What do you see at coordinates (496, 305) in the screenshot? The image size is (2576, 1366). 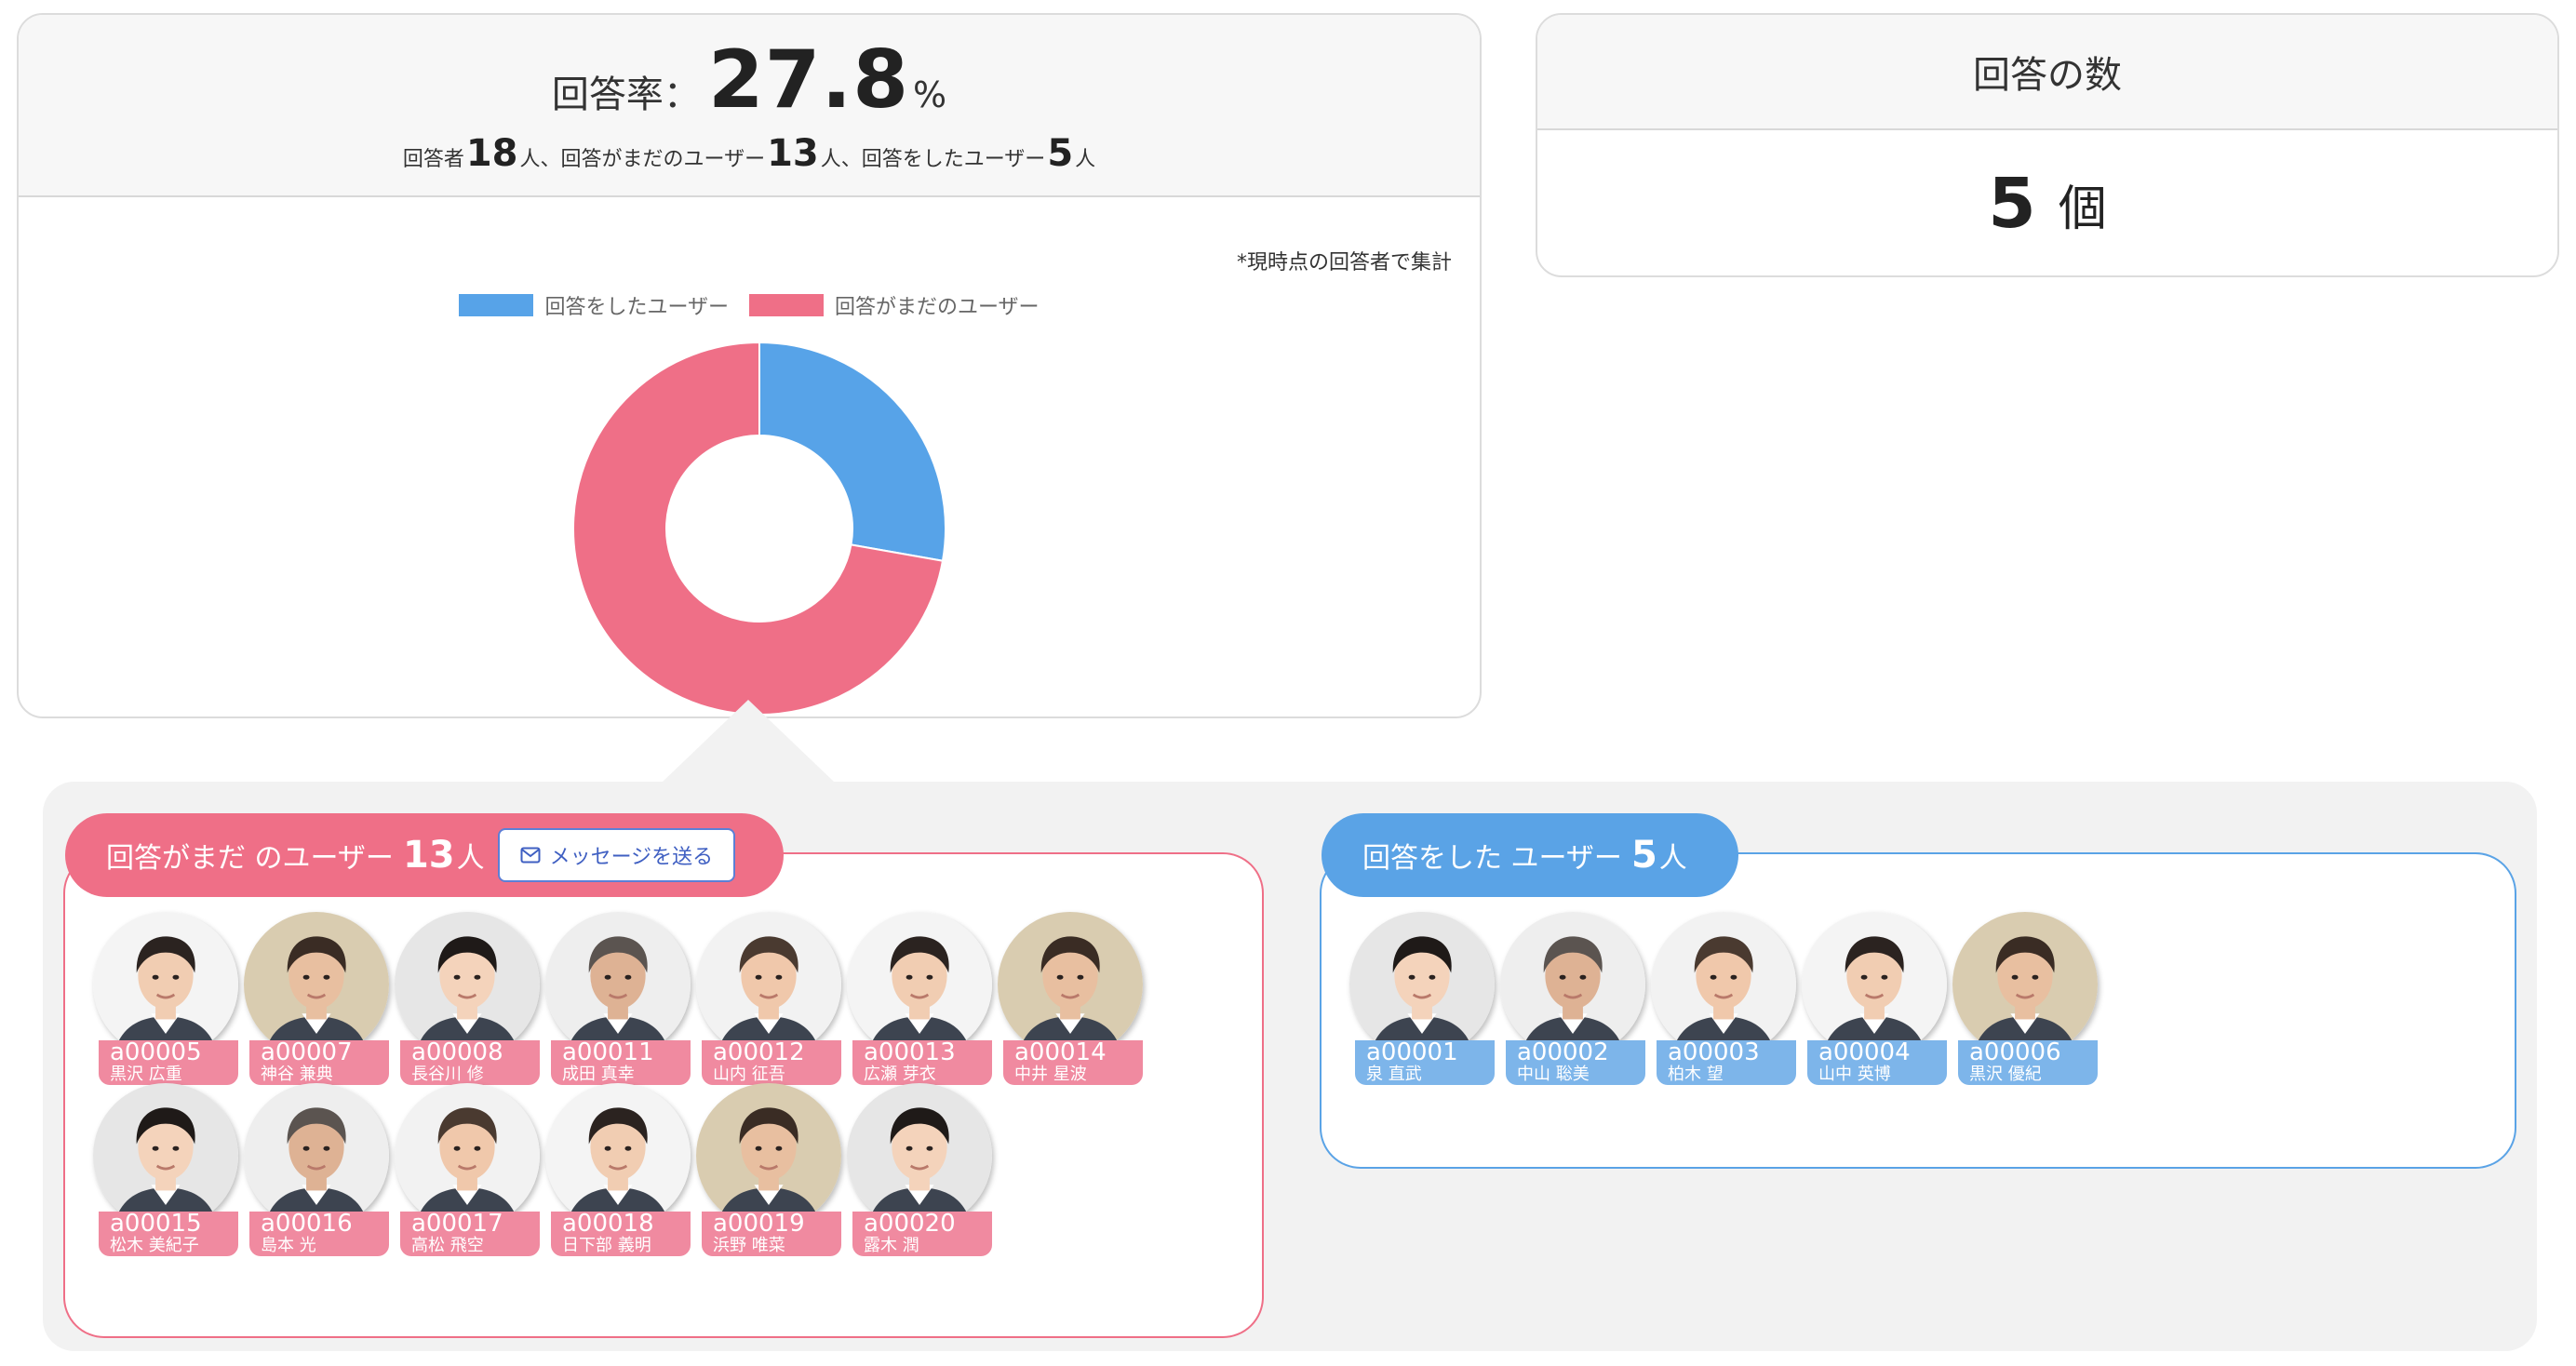 I see `legend-swatch-answered` at bounding box center [496, 305].